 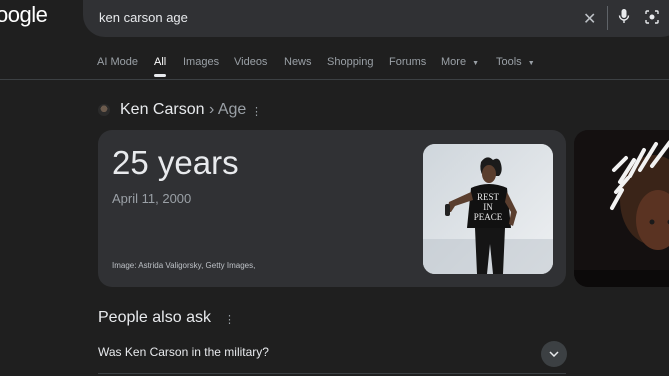 I want to click on shirt-text-3: PEACE, so click(x=488, y=217).